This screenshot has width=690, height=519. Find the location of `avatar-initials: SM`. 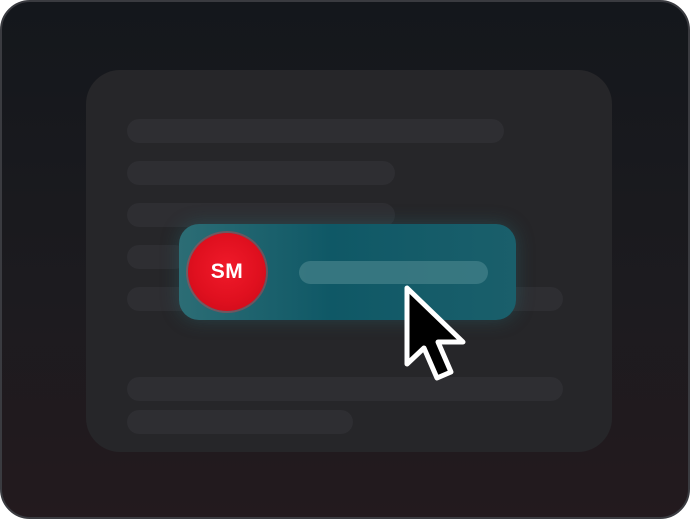

avatar-initials: SM is located at coordinates (227, 271).